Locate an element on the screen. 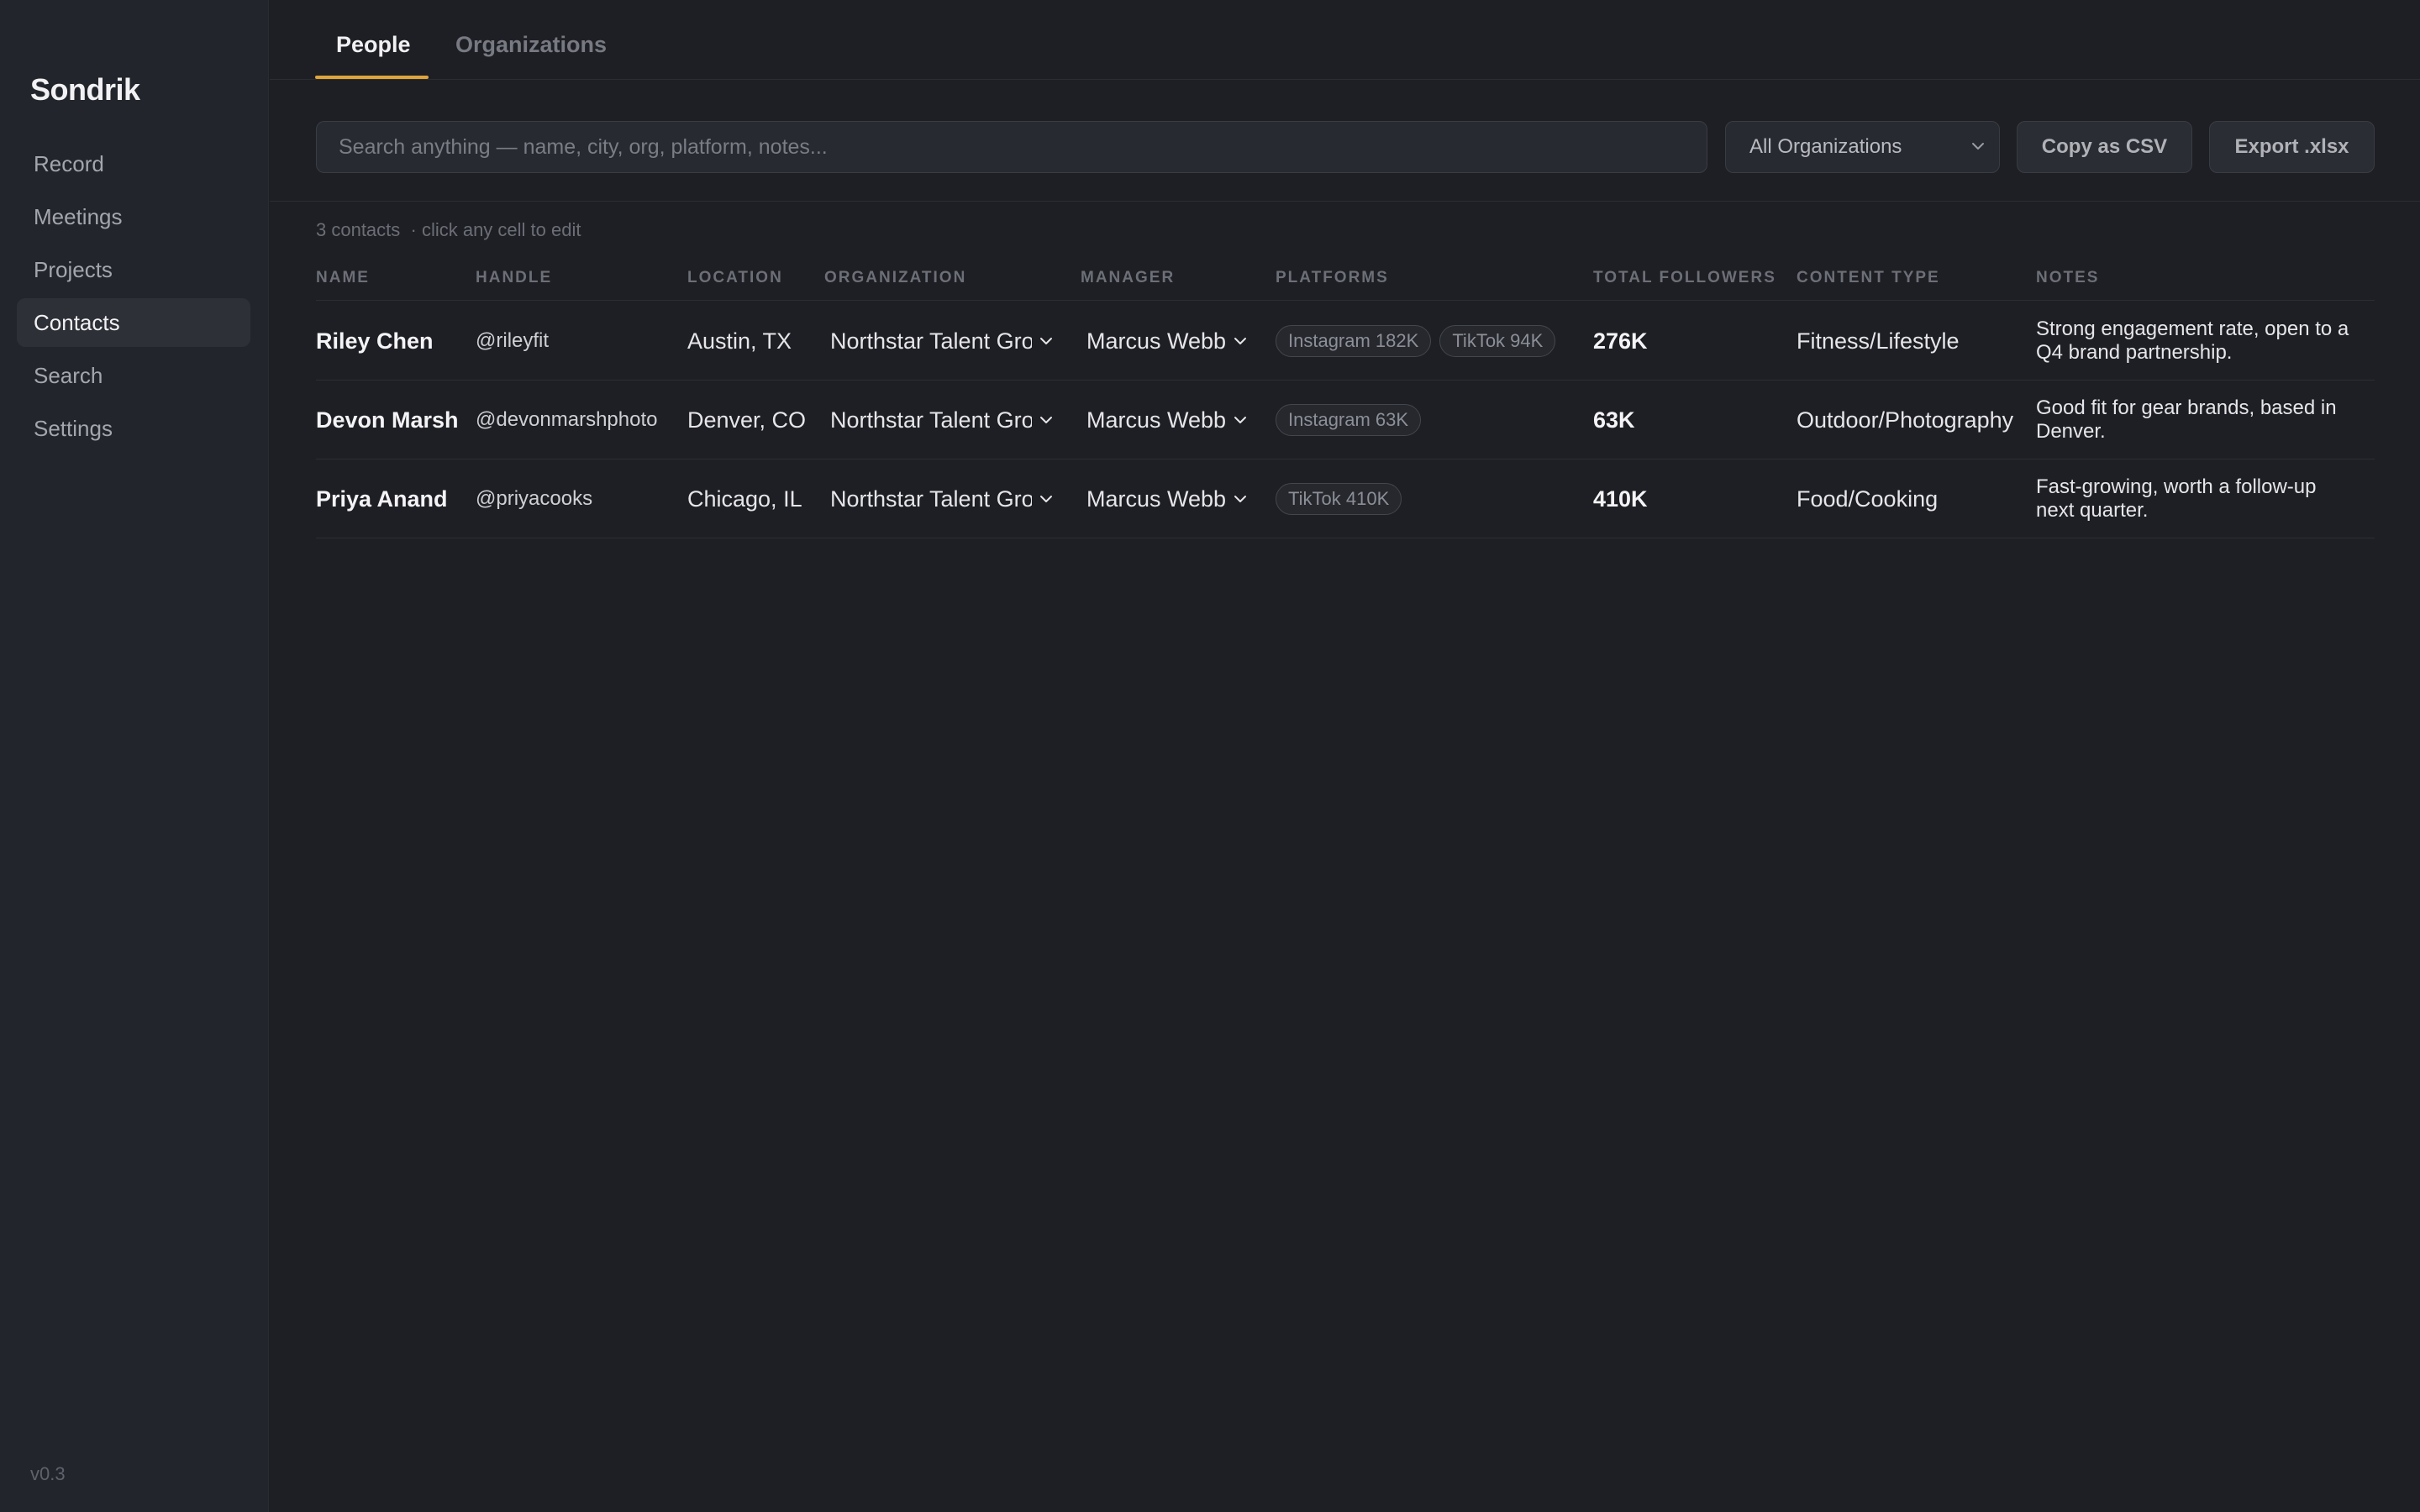 The width and height of the screenshot is (2420, 1512). sidebar-item-label: Settings is located at coordinates (73, 428).